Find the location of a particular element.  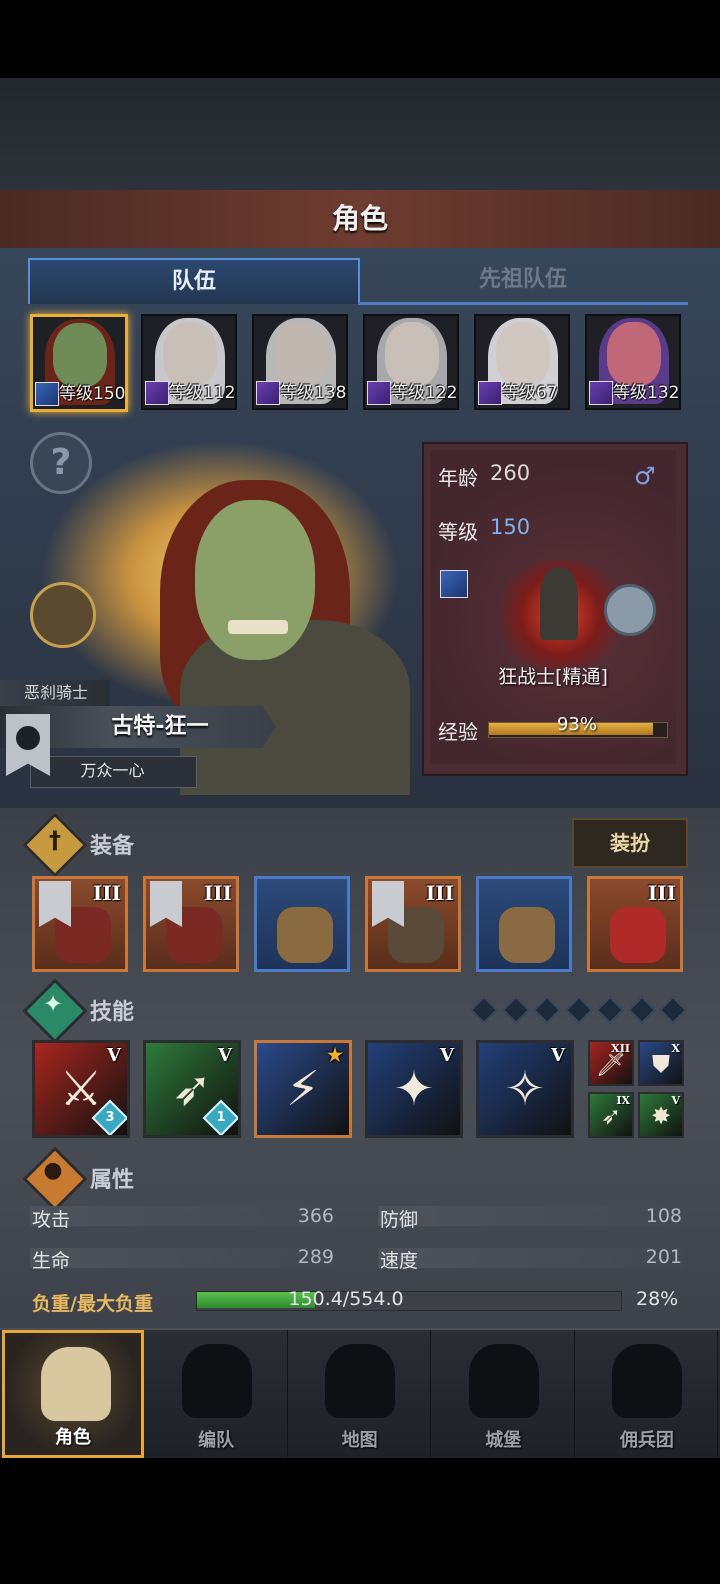

skill-slot-2: ➶ V 1 is located at coordinates (192, 1089).